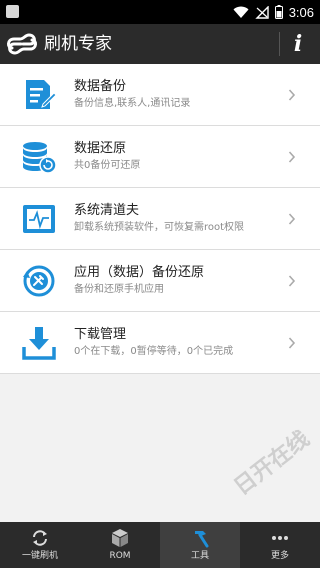 This screenshot has width=320, height=568. Describe the element at coordinates (132, 103) in the screenshot. I see `menu-item-subtitle: 备份信息,联系人,通讯记录` at that location.